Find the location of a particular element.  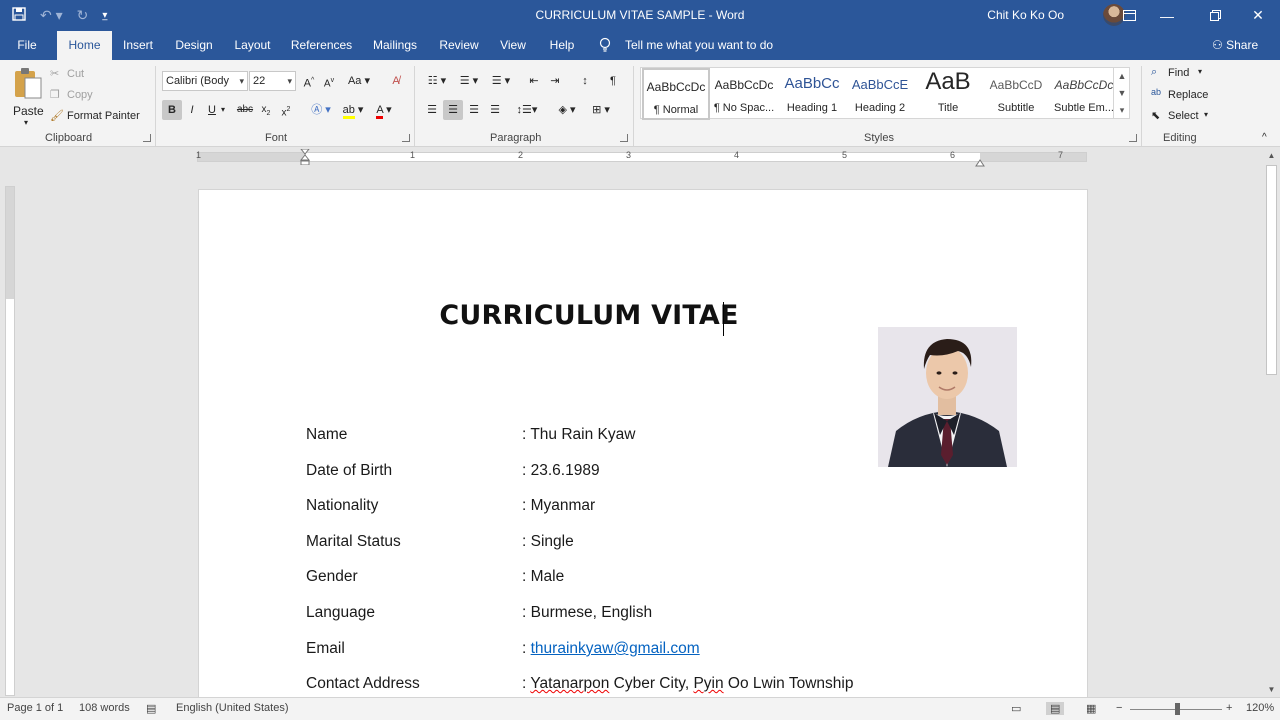

tab-file: File is located at coordinates (27, 45).